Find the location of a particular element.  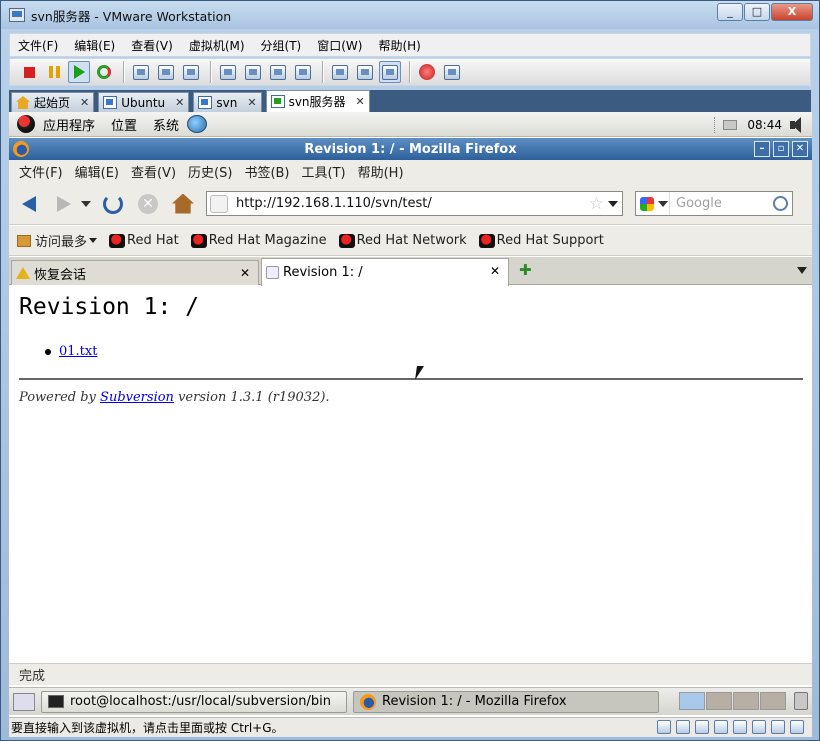

back-button is located at coordinates (29, 204).